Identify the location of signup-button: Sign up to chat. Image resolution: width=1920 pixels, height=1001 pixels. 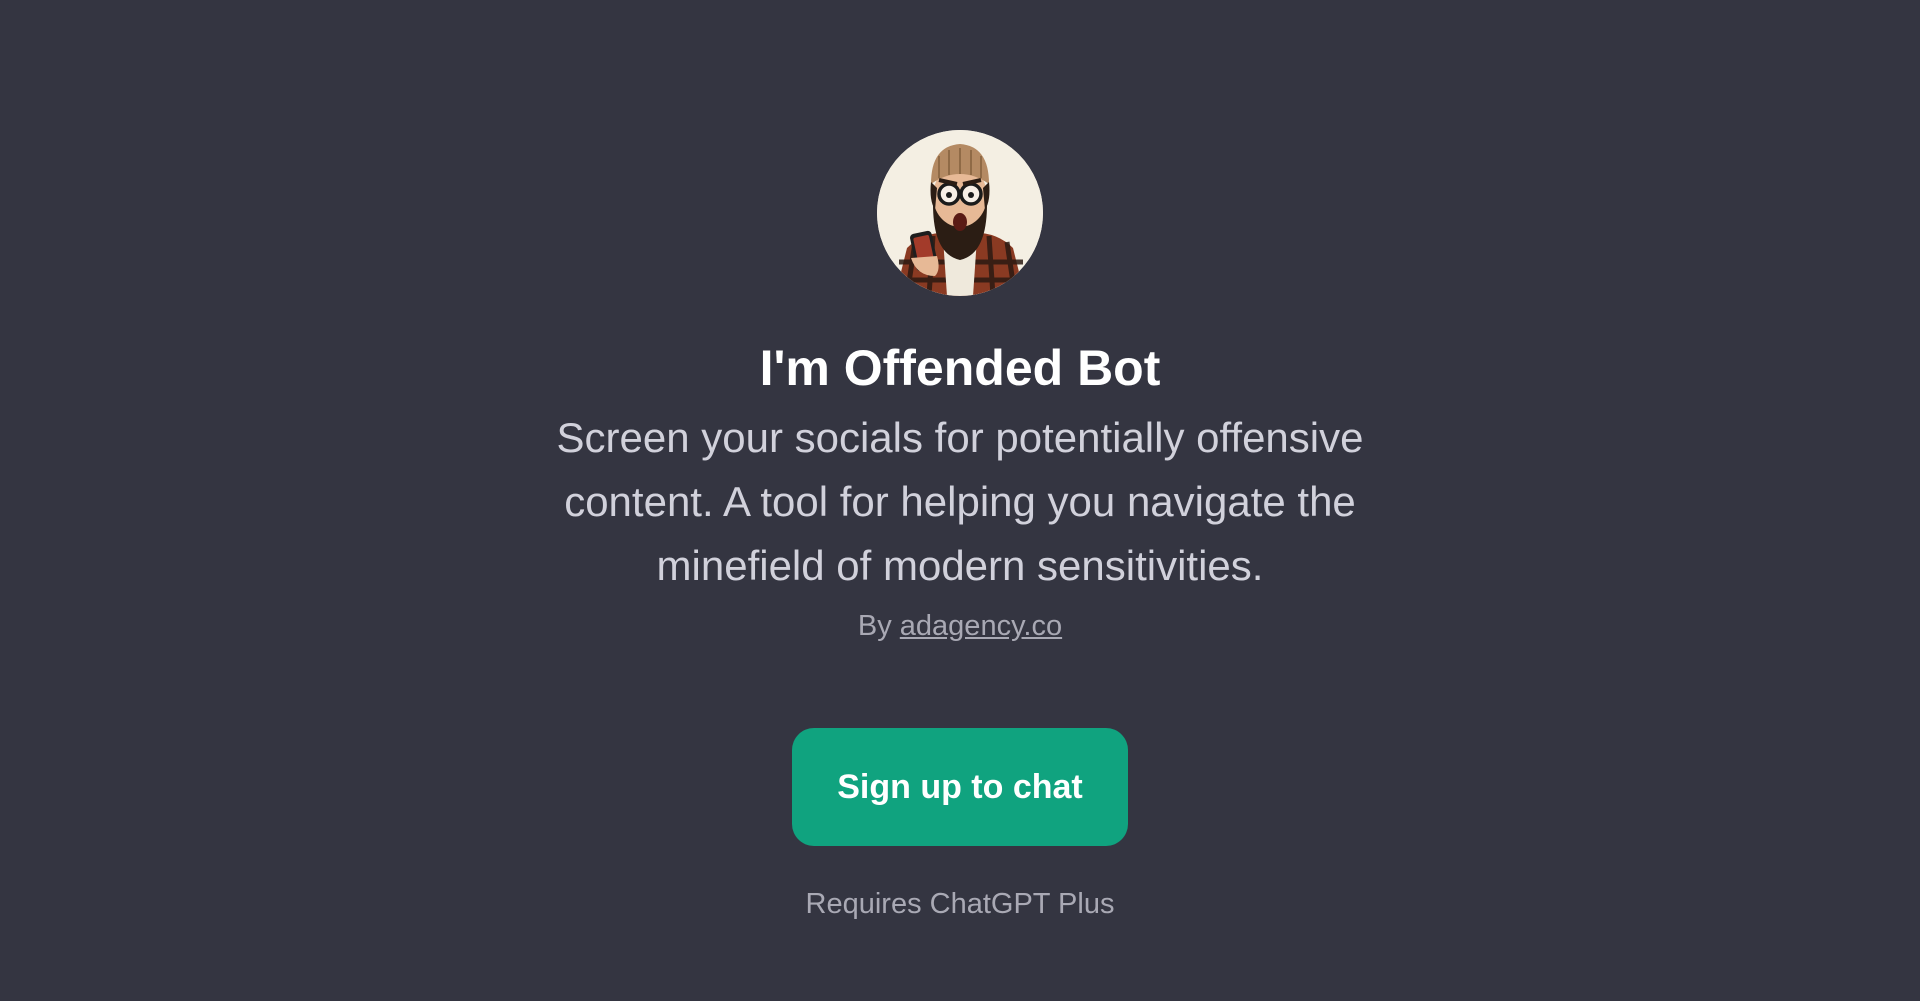
(960, 787).